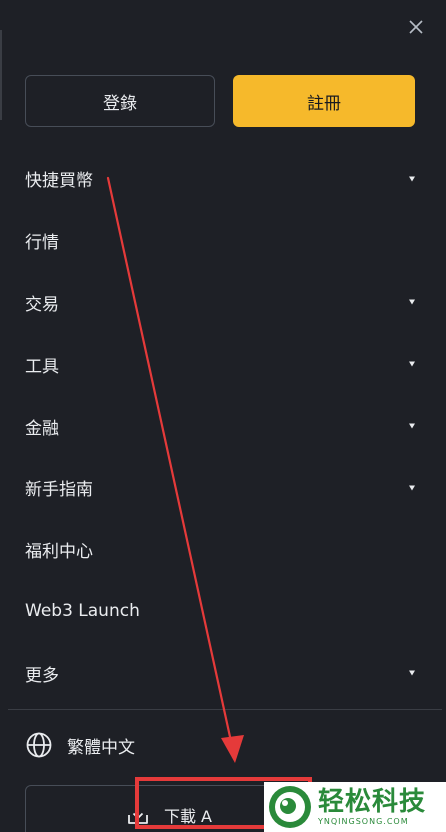  I want to click on menu-item-label: 更多, so click(42, 675).